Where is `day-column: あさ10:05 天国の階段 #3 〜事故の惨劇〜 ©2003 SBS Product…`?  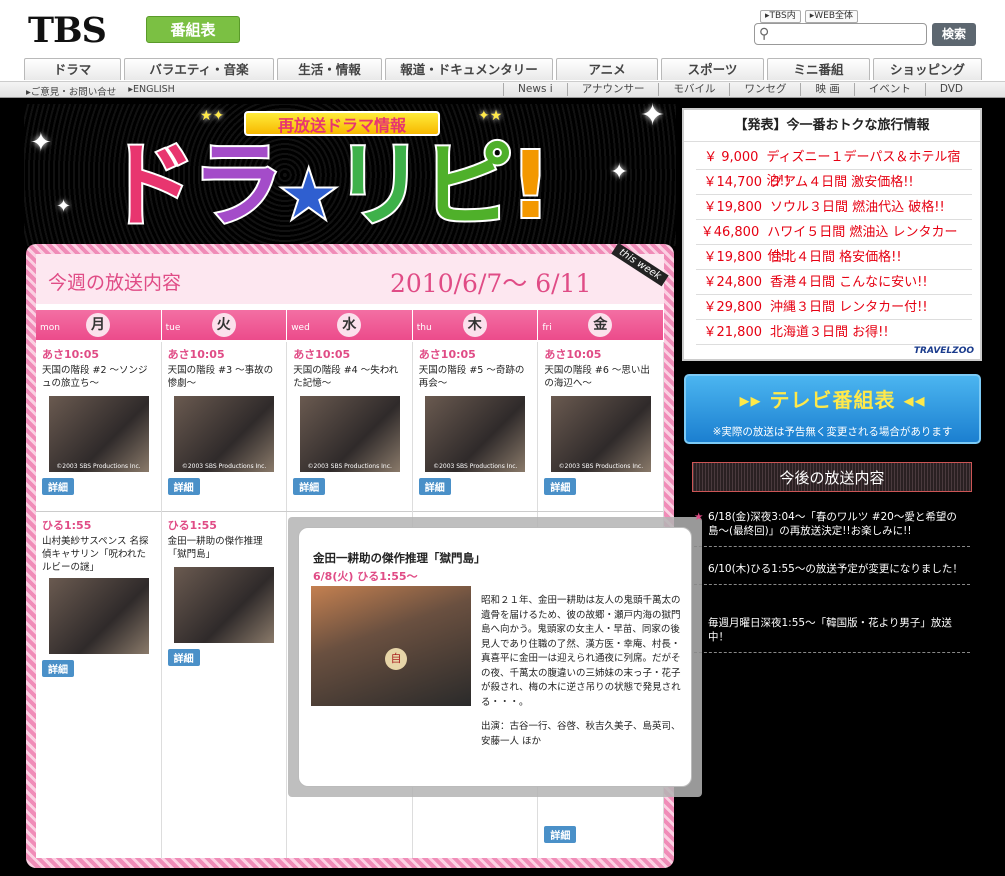 day-column: あさ10:05 天国の階段 #3 〜事故の惨劇〜 ©2003 SBS Product… is located at coordinates (224, 600).